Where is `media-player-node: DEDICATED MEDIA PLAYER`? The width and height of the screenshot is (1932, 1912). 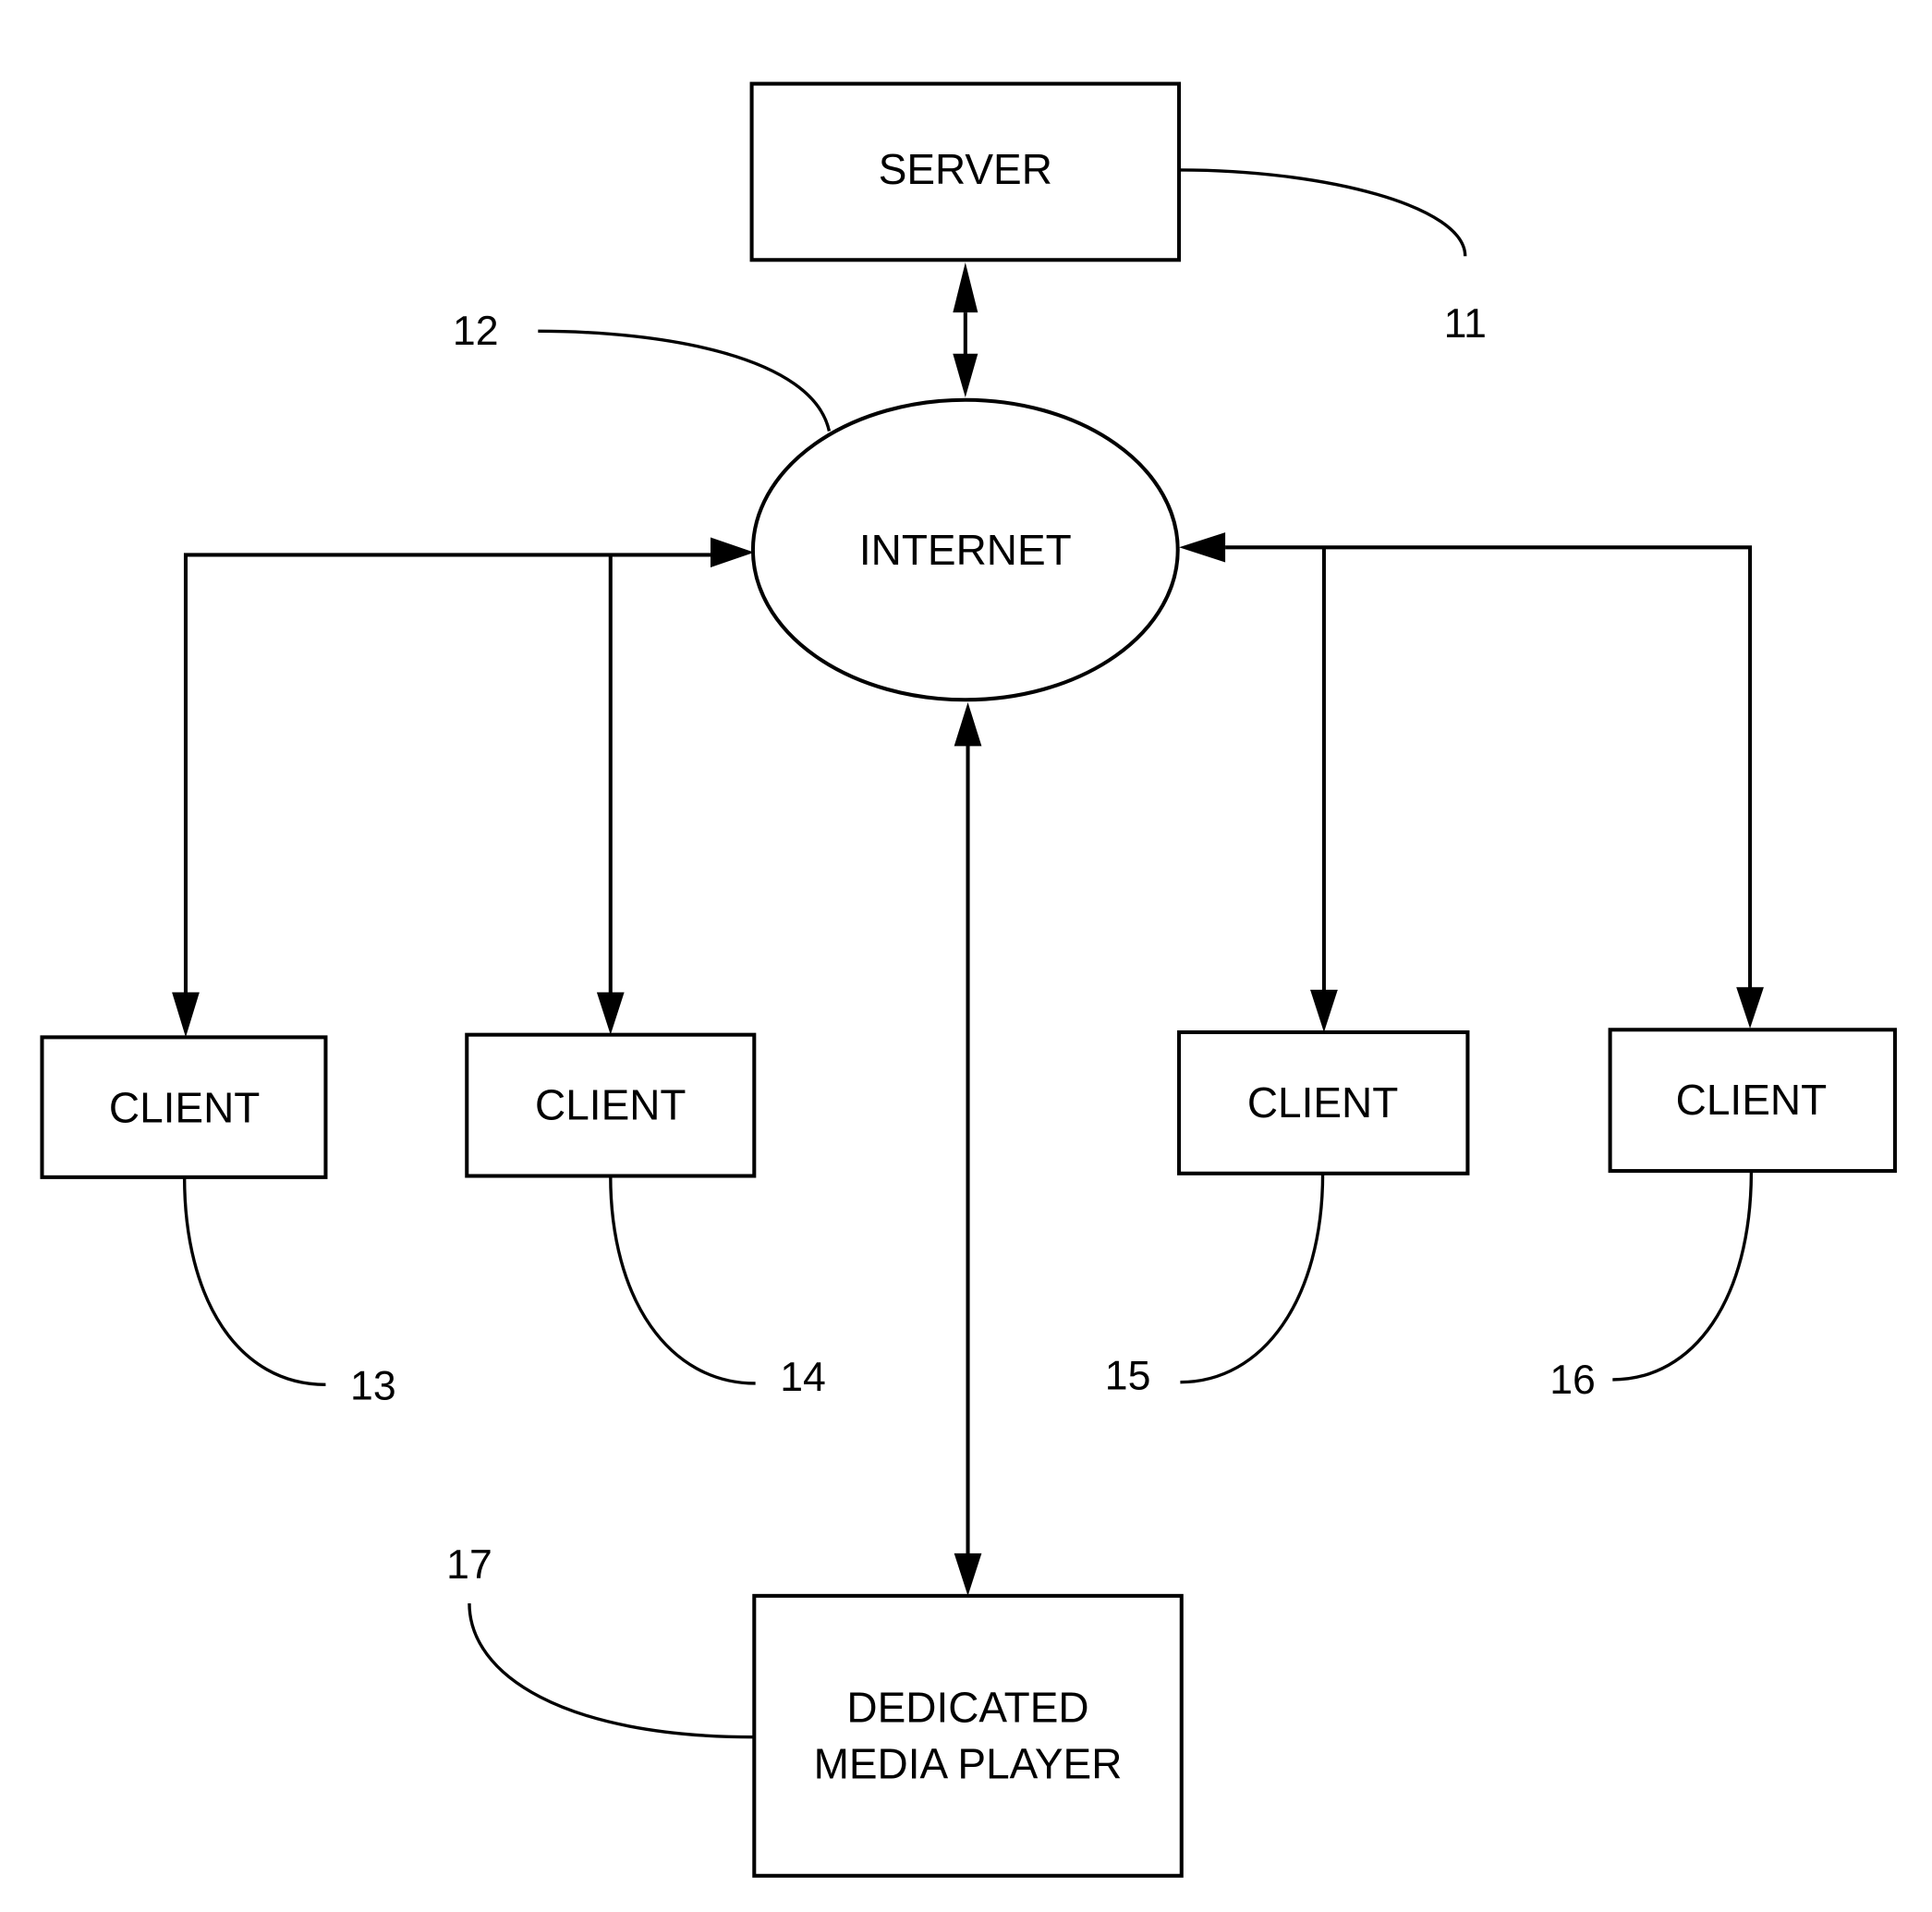 media-player-node: DEDICATED MEDIA PLAYER is located at coordinates (968, 1735).